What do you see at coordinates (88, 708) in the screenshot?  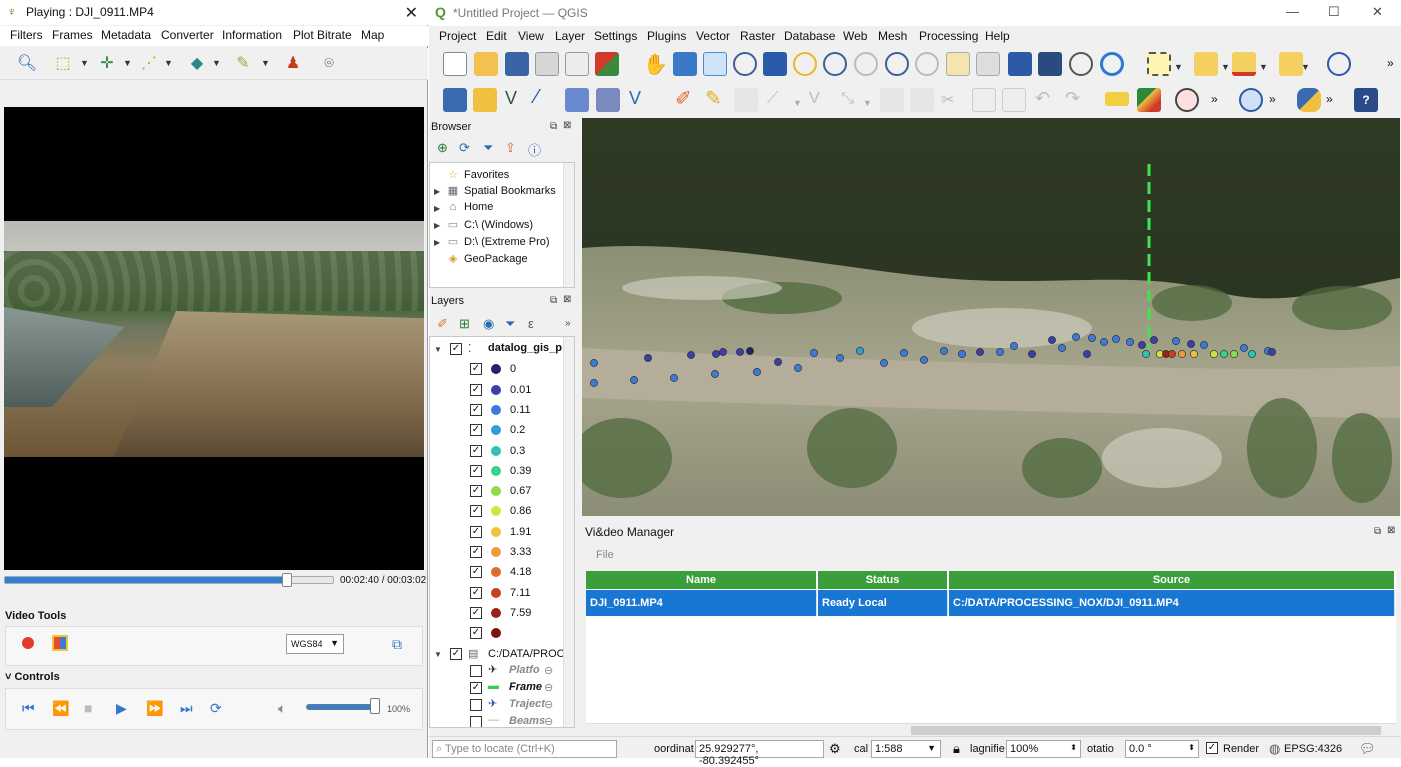 I see `stop-icon: ■` at bounding box center [88, 708].